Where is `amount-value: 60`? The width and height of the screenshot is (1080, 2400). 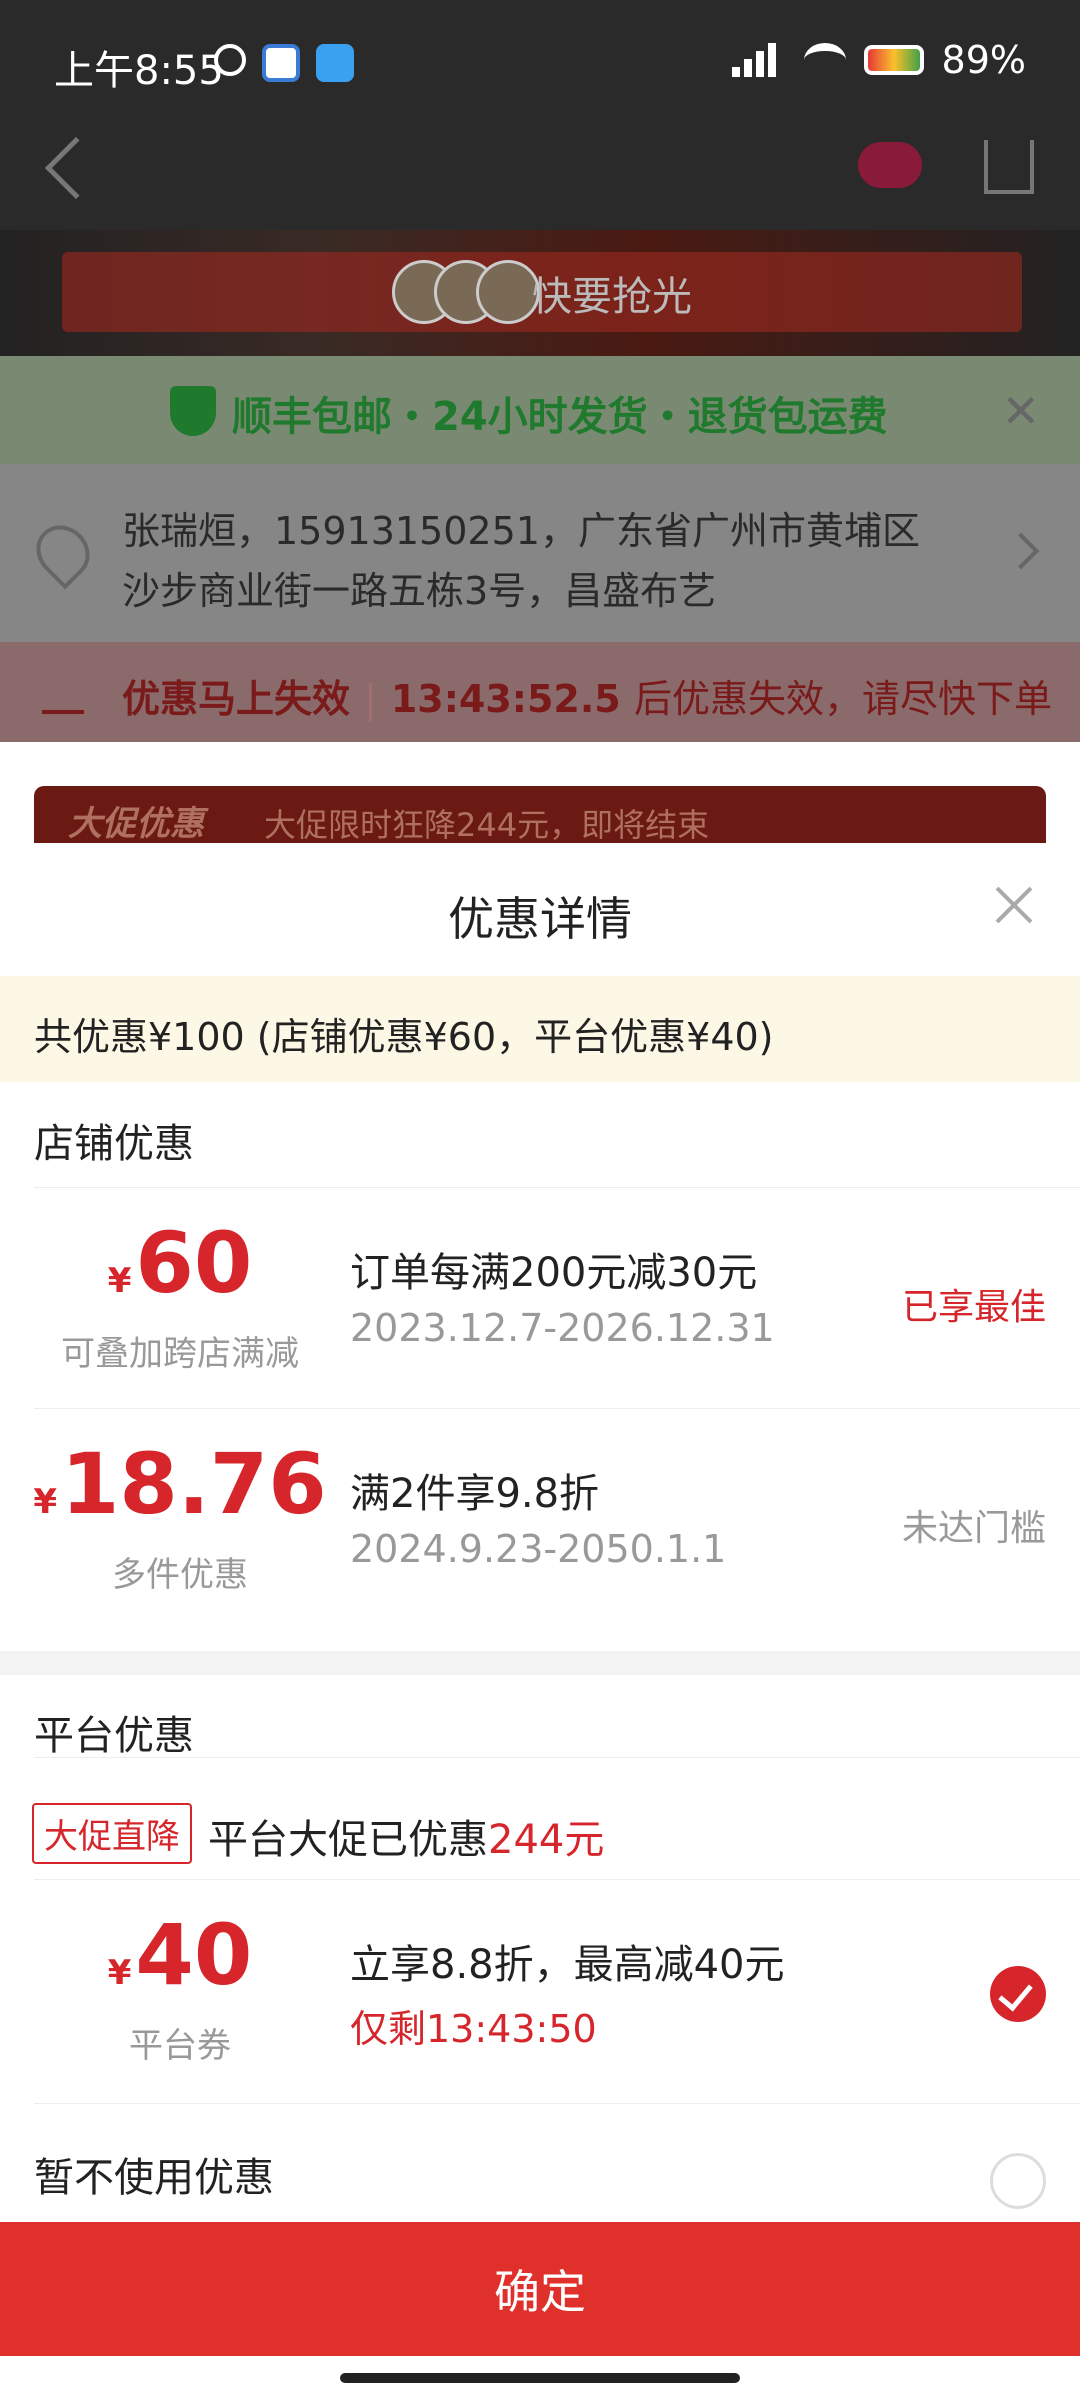
amount-value: 60 is located at coordinates (194, 1263).